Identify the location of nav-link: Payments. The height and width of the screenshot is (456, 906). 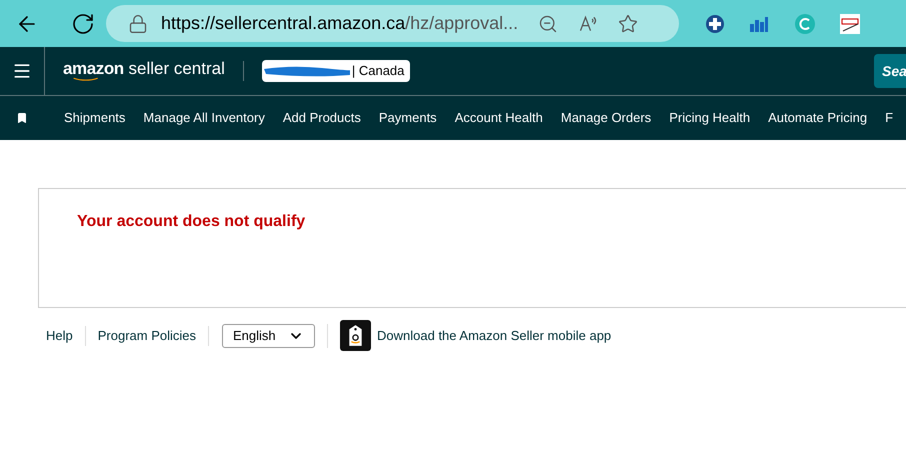
(407, 118).